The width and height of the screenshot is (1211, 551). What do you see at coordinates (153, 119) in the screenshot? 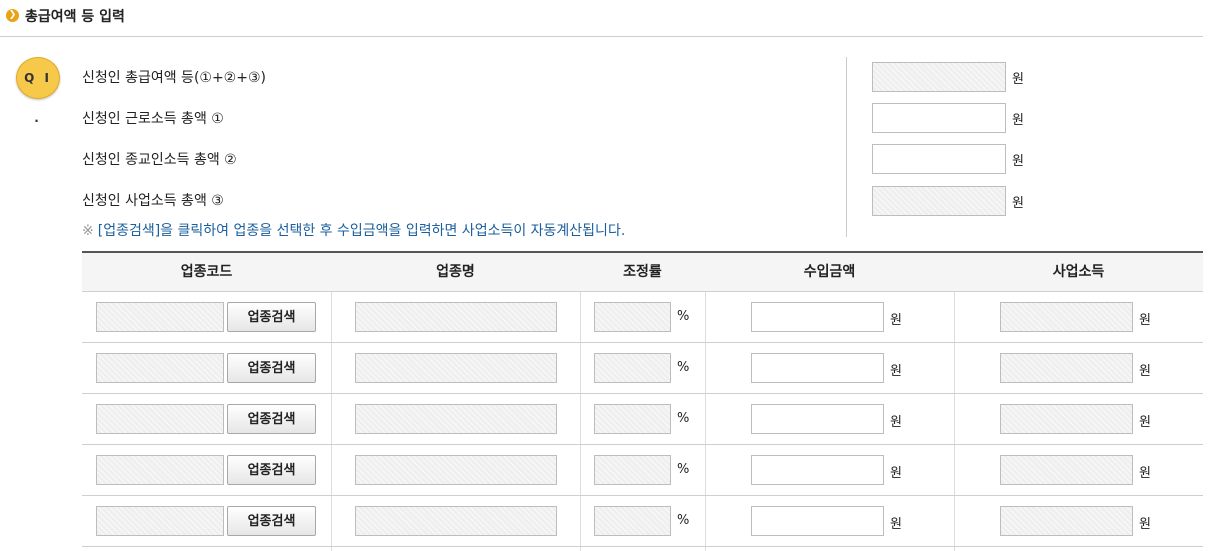
I see `earned-income-label: 신청인 근로소득 총액 ①` at bounding box center [153, 119].